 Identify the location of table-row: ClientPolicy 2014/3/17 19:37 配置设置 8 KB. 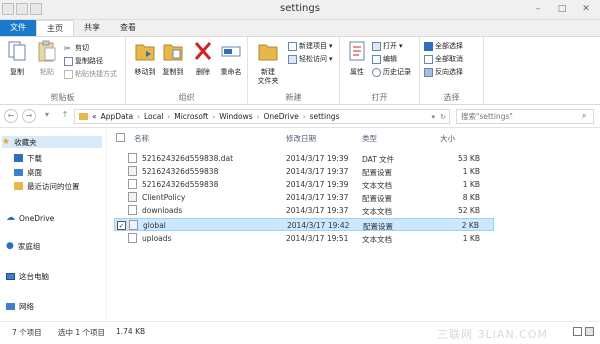
(308, 197).